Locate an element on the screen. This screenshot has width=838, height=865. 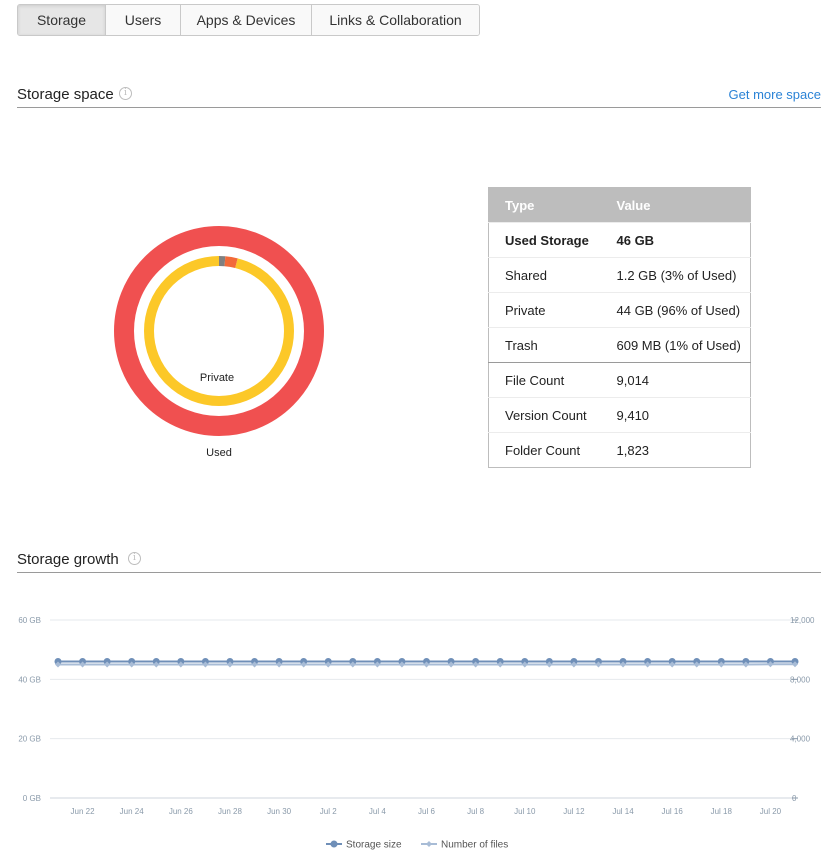
table-row: Folder Count 1,823 is located at coordinates (619, 450).